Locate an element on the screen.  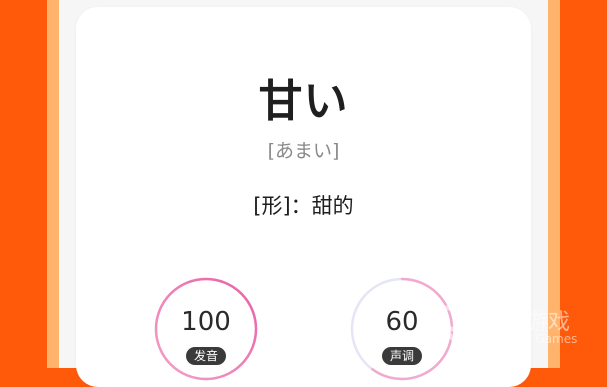
tone-label-badge: 声调 is located at coordinates (402, 356).